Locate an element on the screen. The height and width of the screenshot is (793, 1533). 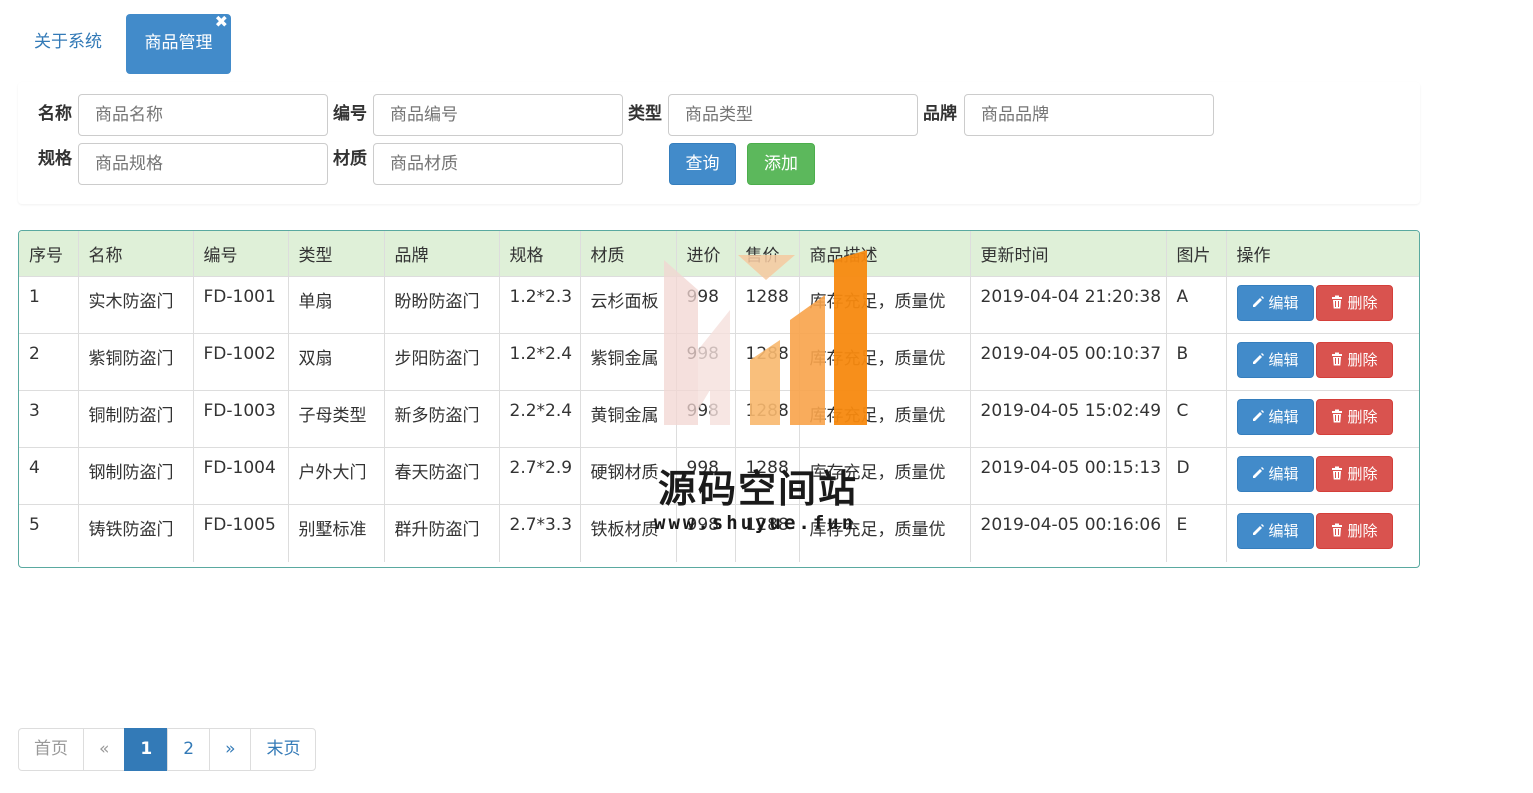
col-header-material: 材质 is located at coordinates (628, 254).